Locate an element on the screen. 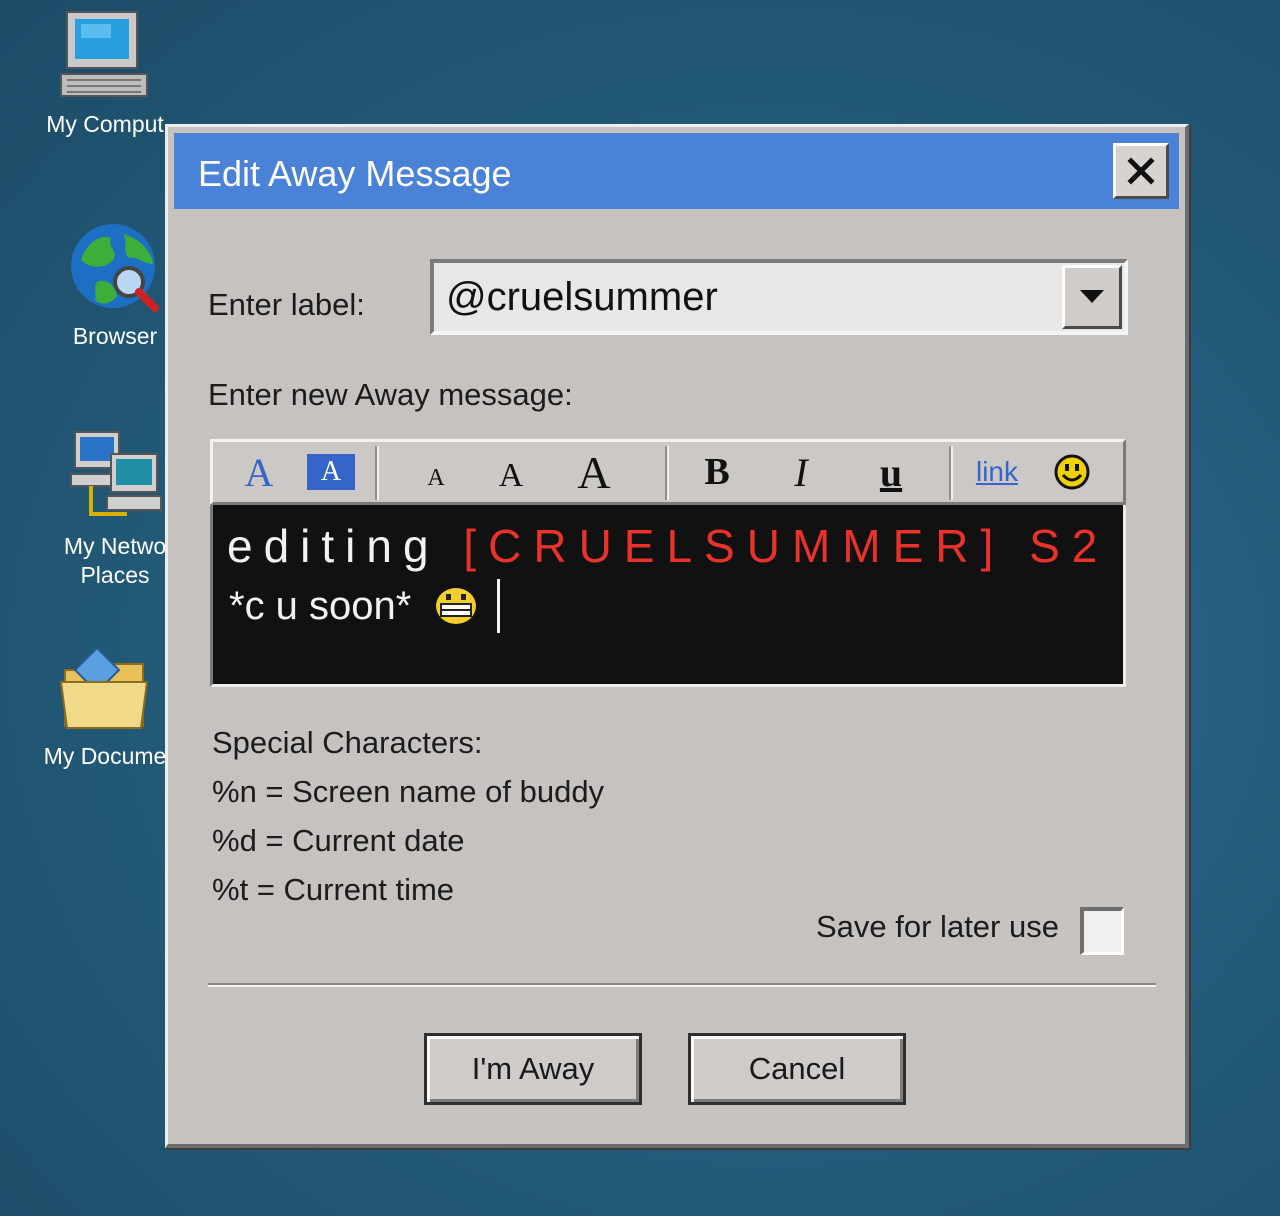 The width and height of the screenshot is (1280, 1216). close-icon is located at coordinates (1141, 171).